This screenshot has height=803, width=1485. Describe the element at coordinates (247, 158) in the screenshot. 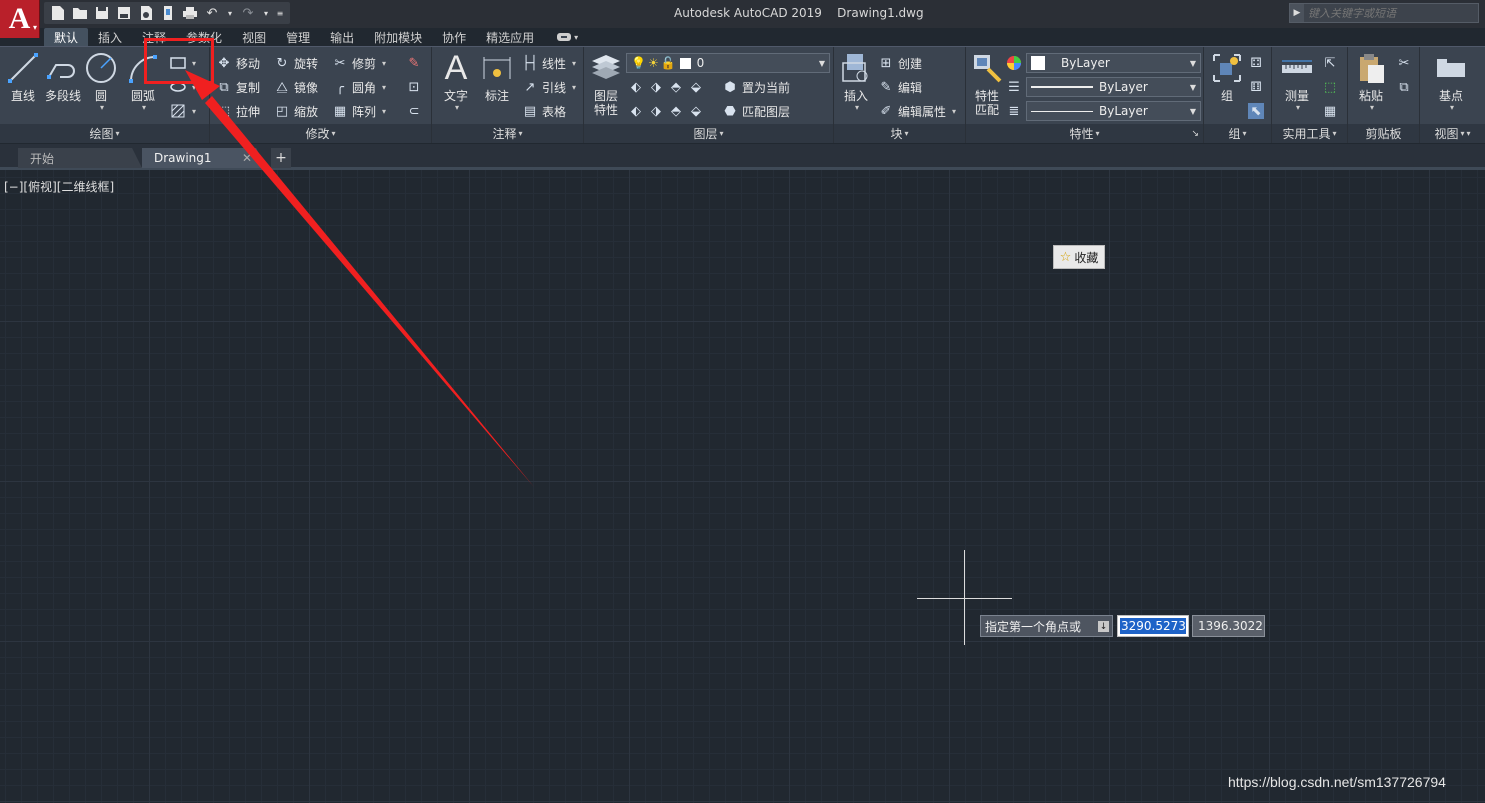

I see `close-icon: ✕` at that location.